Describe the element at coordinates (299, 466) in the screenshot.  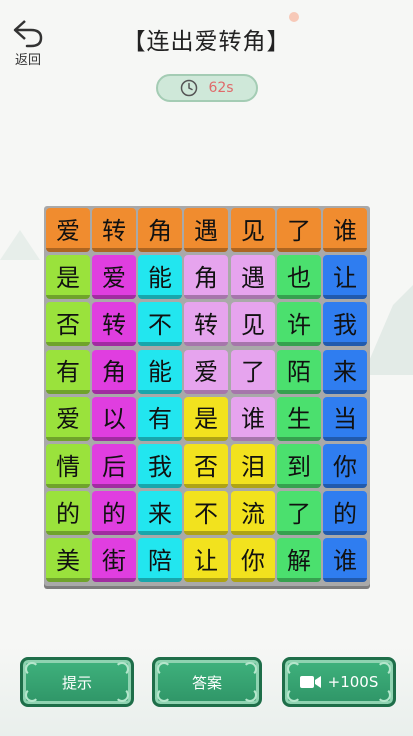
I see `board-tile: 到` at that location.